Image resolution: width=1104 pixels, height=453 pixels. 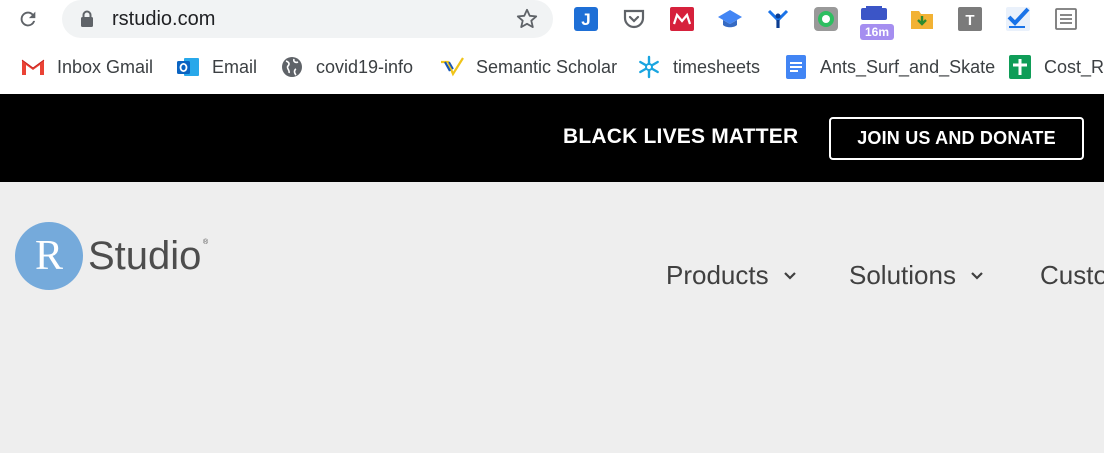 I want to click on scholar-cap-icon, so click(x=730, y=19).